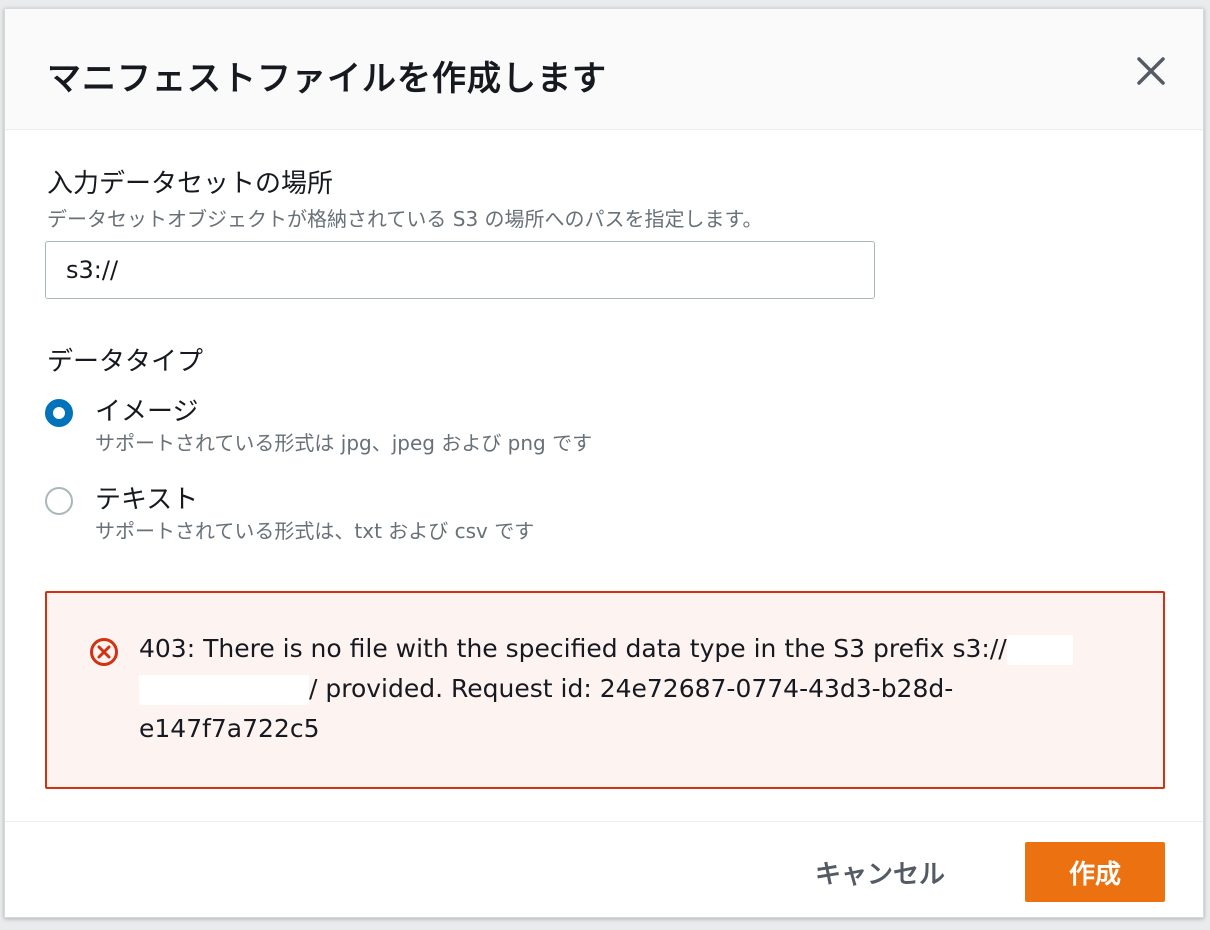  What do you see at coordinates (315, 531) in the screenshot?
I see `text-option-description: サポートされている形式は、txt および csv です` at bounding box center [315, 531].